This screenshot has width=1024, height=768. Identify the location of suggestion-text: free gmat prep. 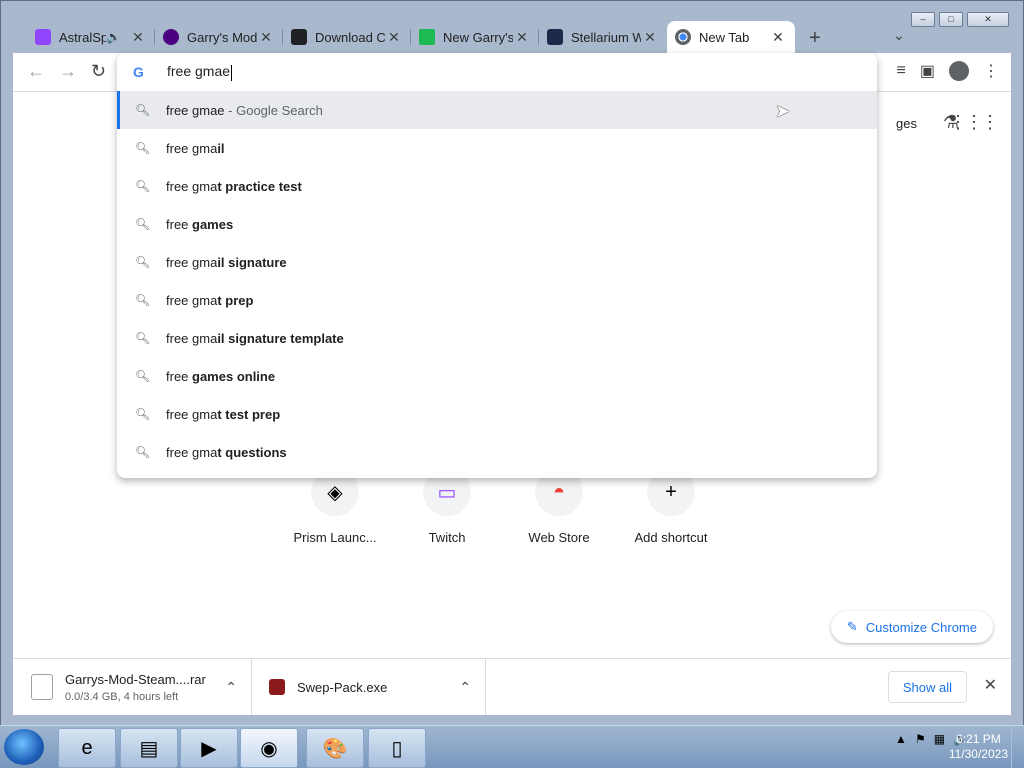
(209, 300).